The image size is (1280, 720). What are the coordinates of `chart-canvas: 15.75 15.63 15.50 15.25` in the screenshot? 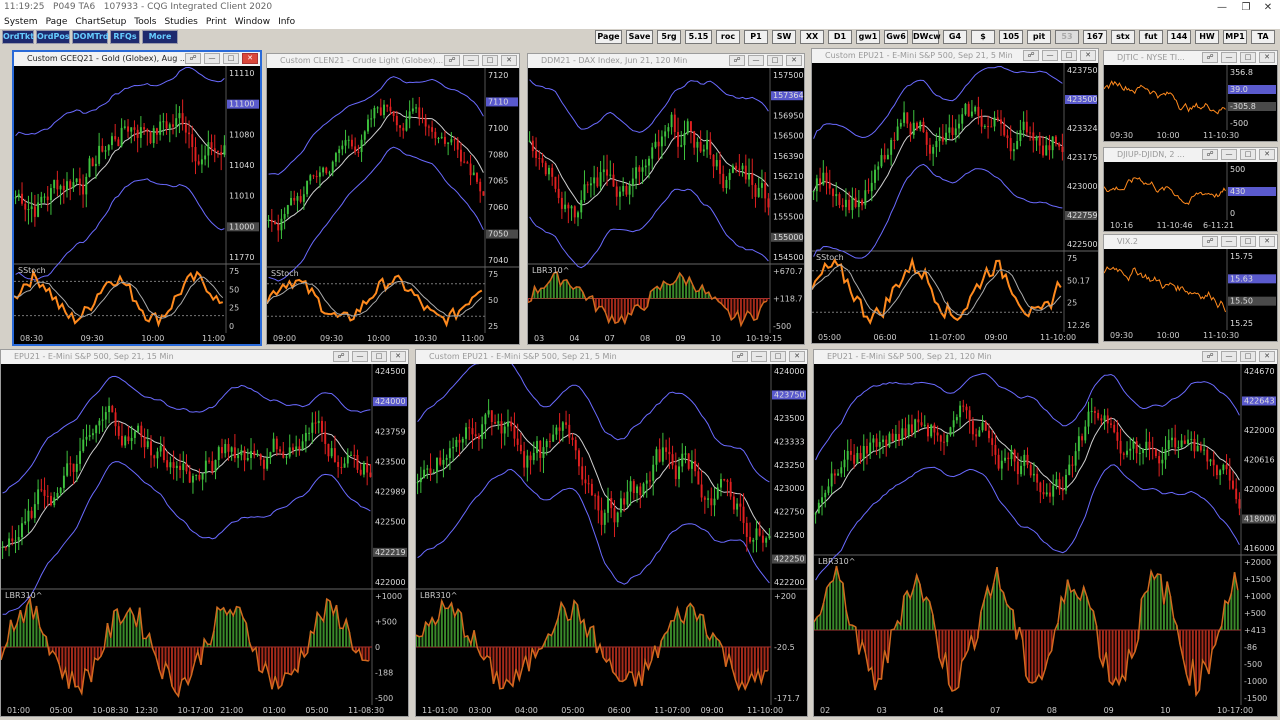 It's located at (1190, 289).